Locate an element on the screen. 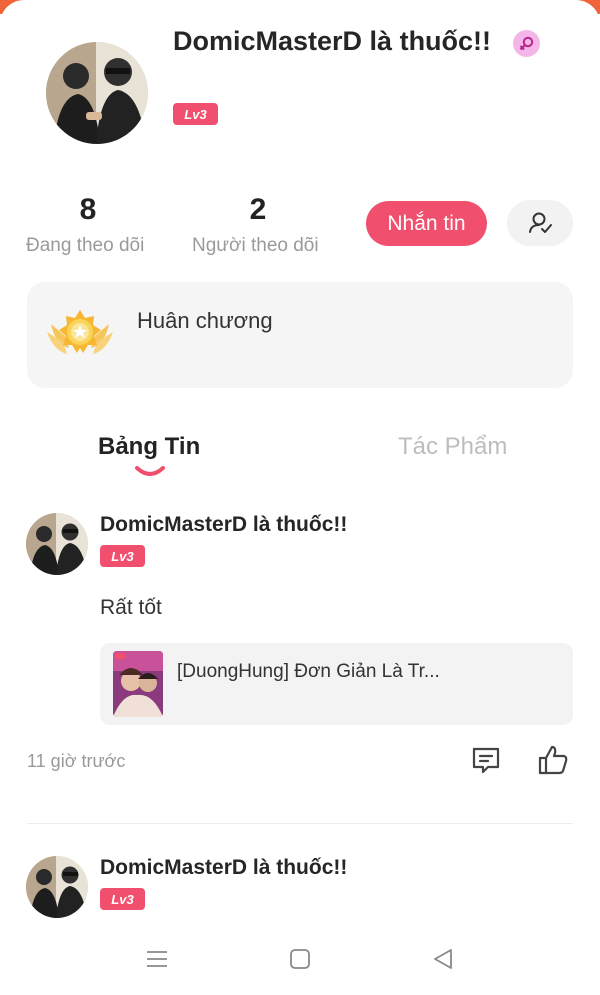 The width and height of the screenshot is (600, 995). thumbs-up-icon is located at coordinates (553, 760).